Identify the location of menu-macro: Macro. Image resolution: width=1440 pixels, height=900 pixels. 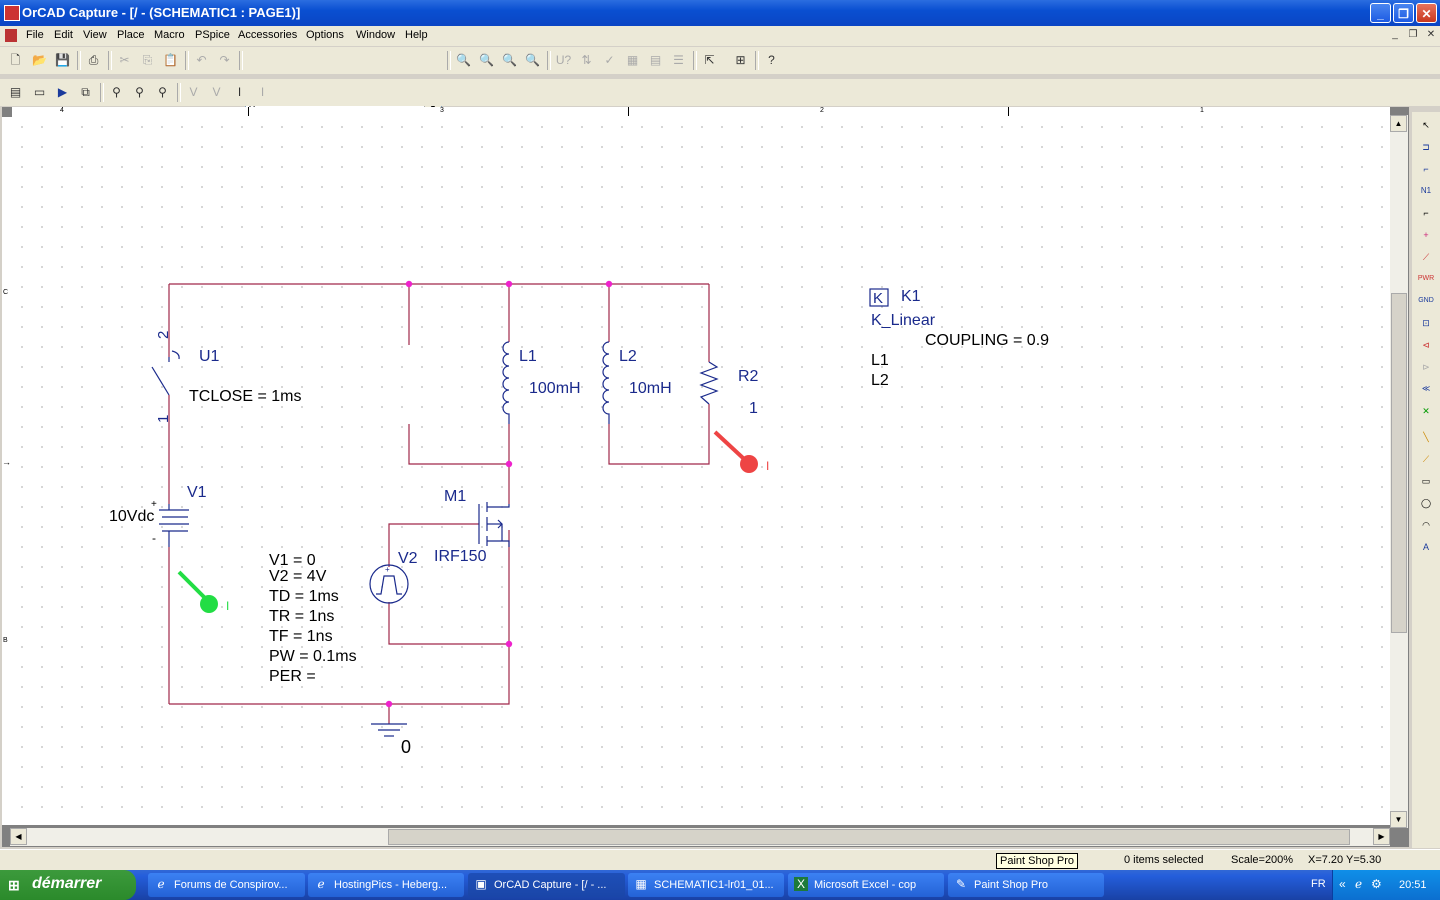
(169, 35).